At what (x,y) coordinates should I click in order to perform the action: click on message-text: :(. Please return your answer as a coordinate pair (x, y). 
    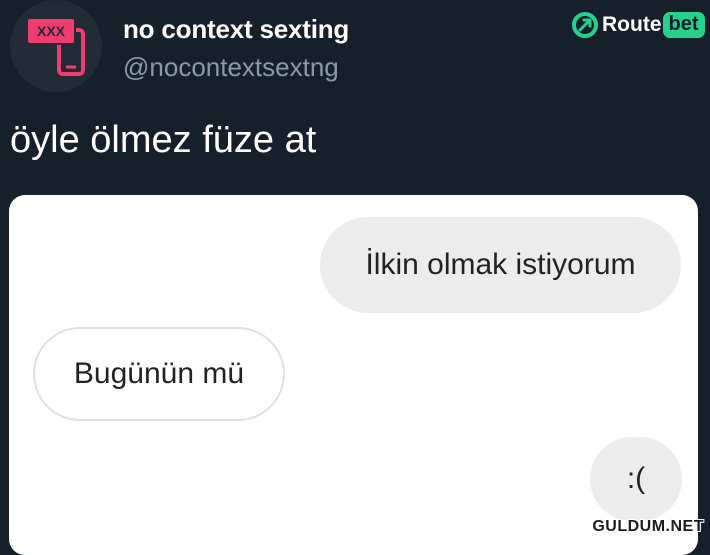
    Looking at the image, I should click on (636, 478).